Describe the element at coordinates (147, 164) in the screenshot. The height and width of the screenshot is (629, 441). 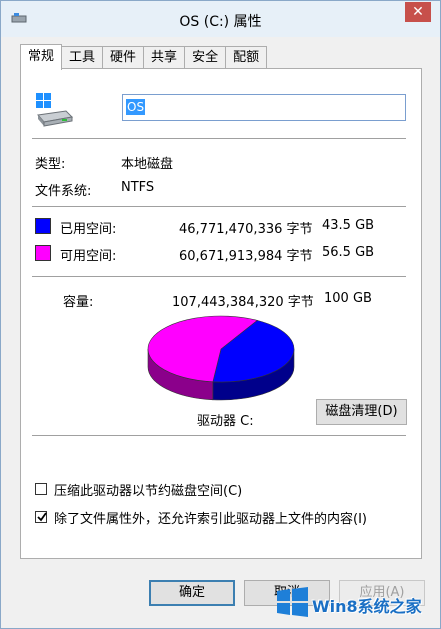
I see `type-value: 本地磁盘` at that location.